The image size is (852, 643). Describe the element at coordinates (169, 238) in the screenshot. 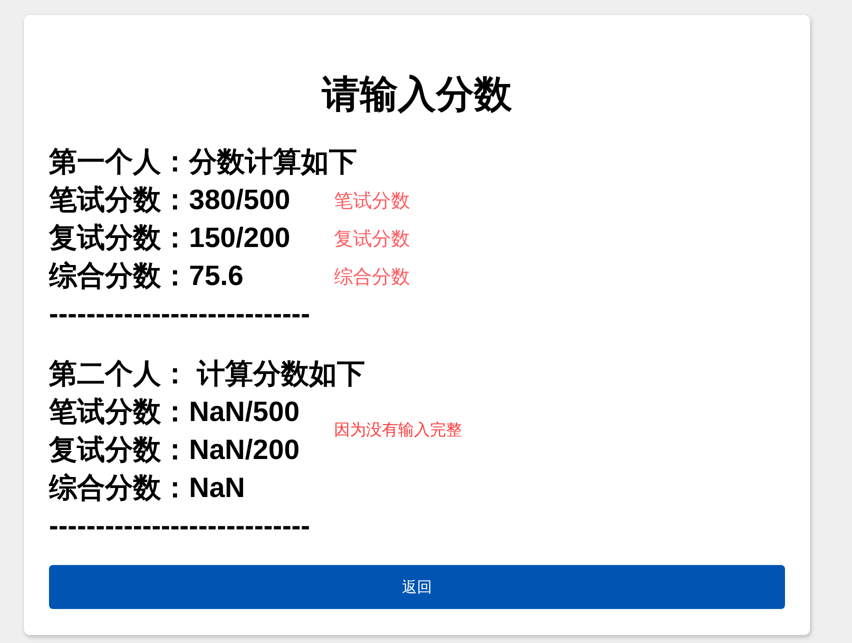

I see `score-line: 复试分数：150/200` at that location.